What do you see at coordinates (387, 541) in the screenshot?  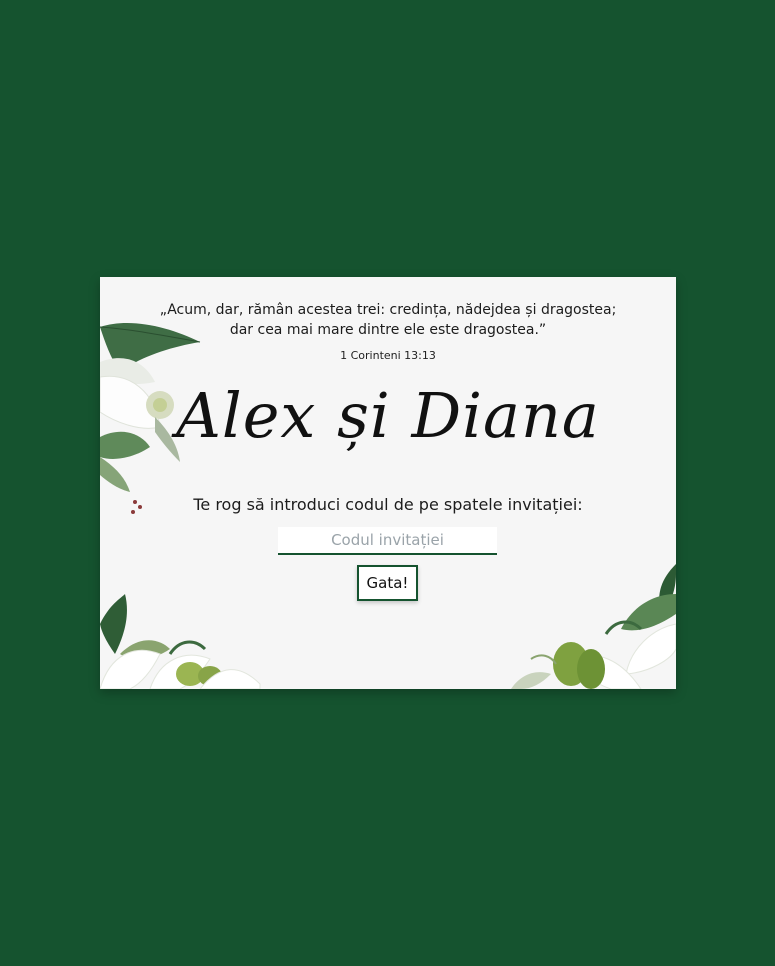 I see `invitation-code-input` at bounding box center [387, 541].